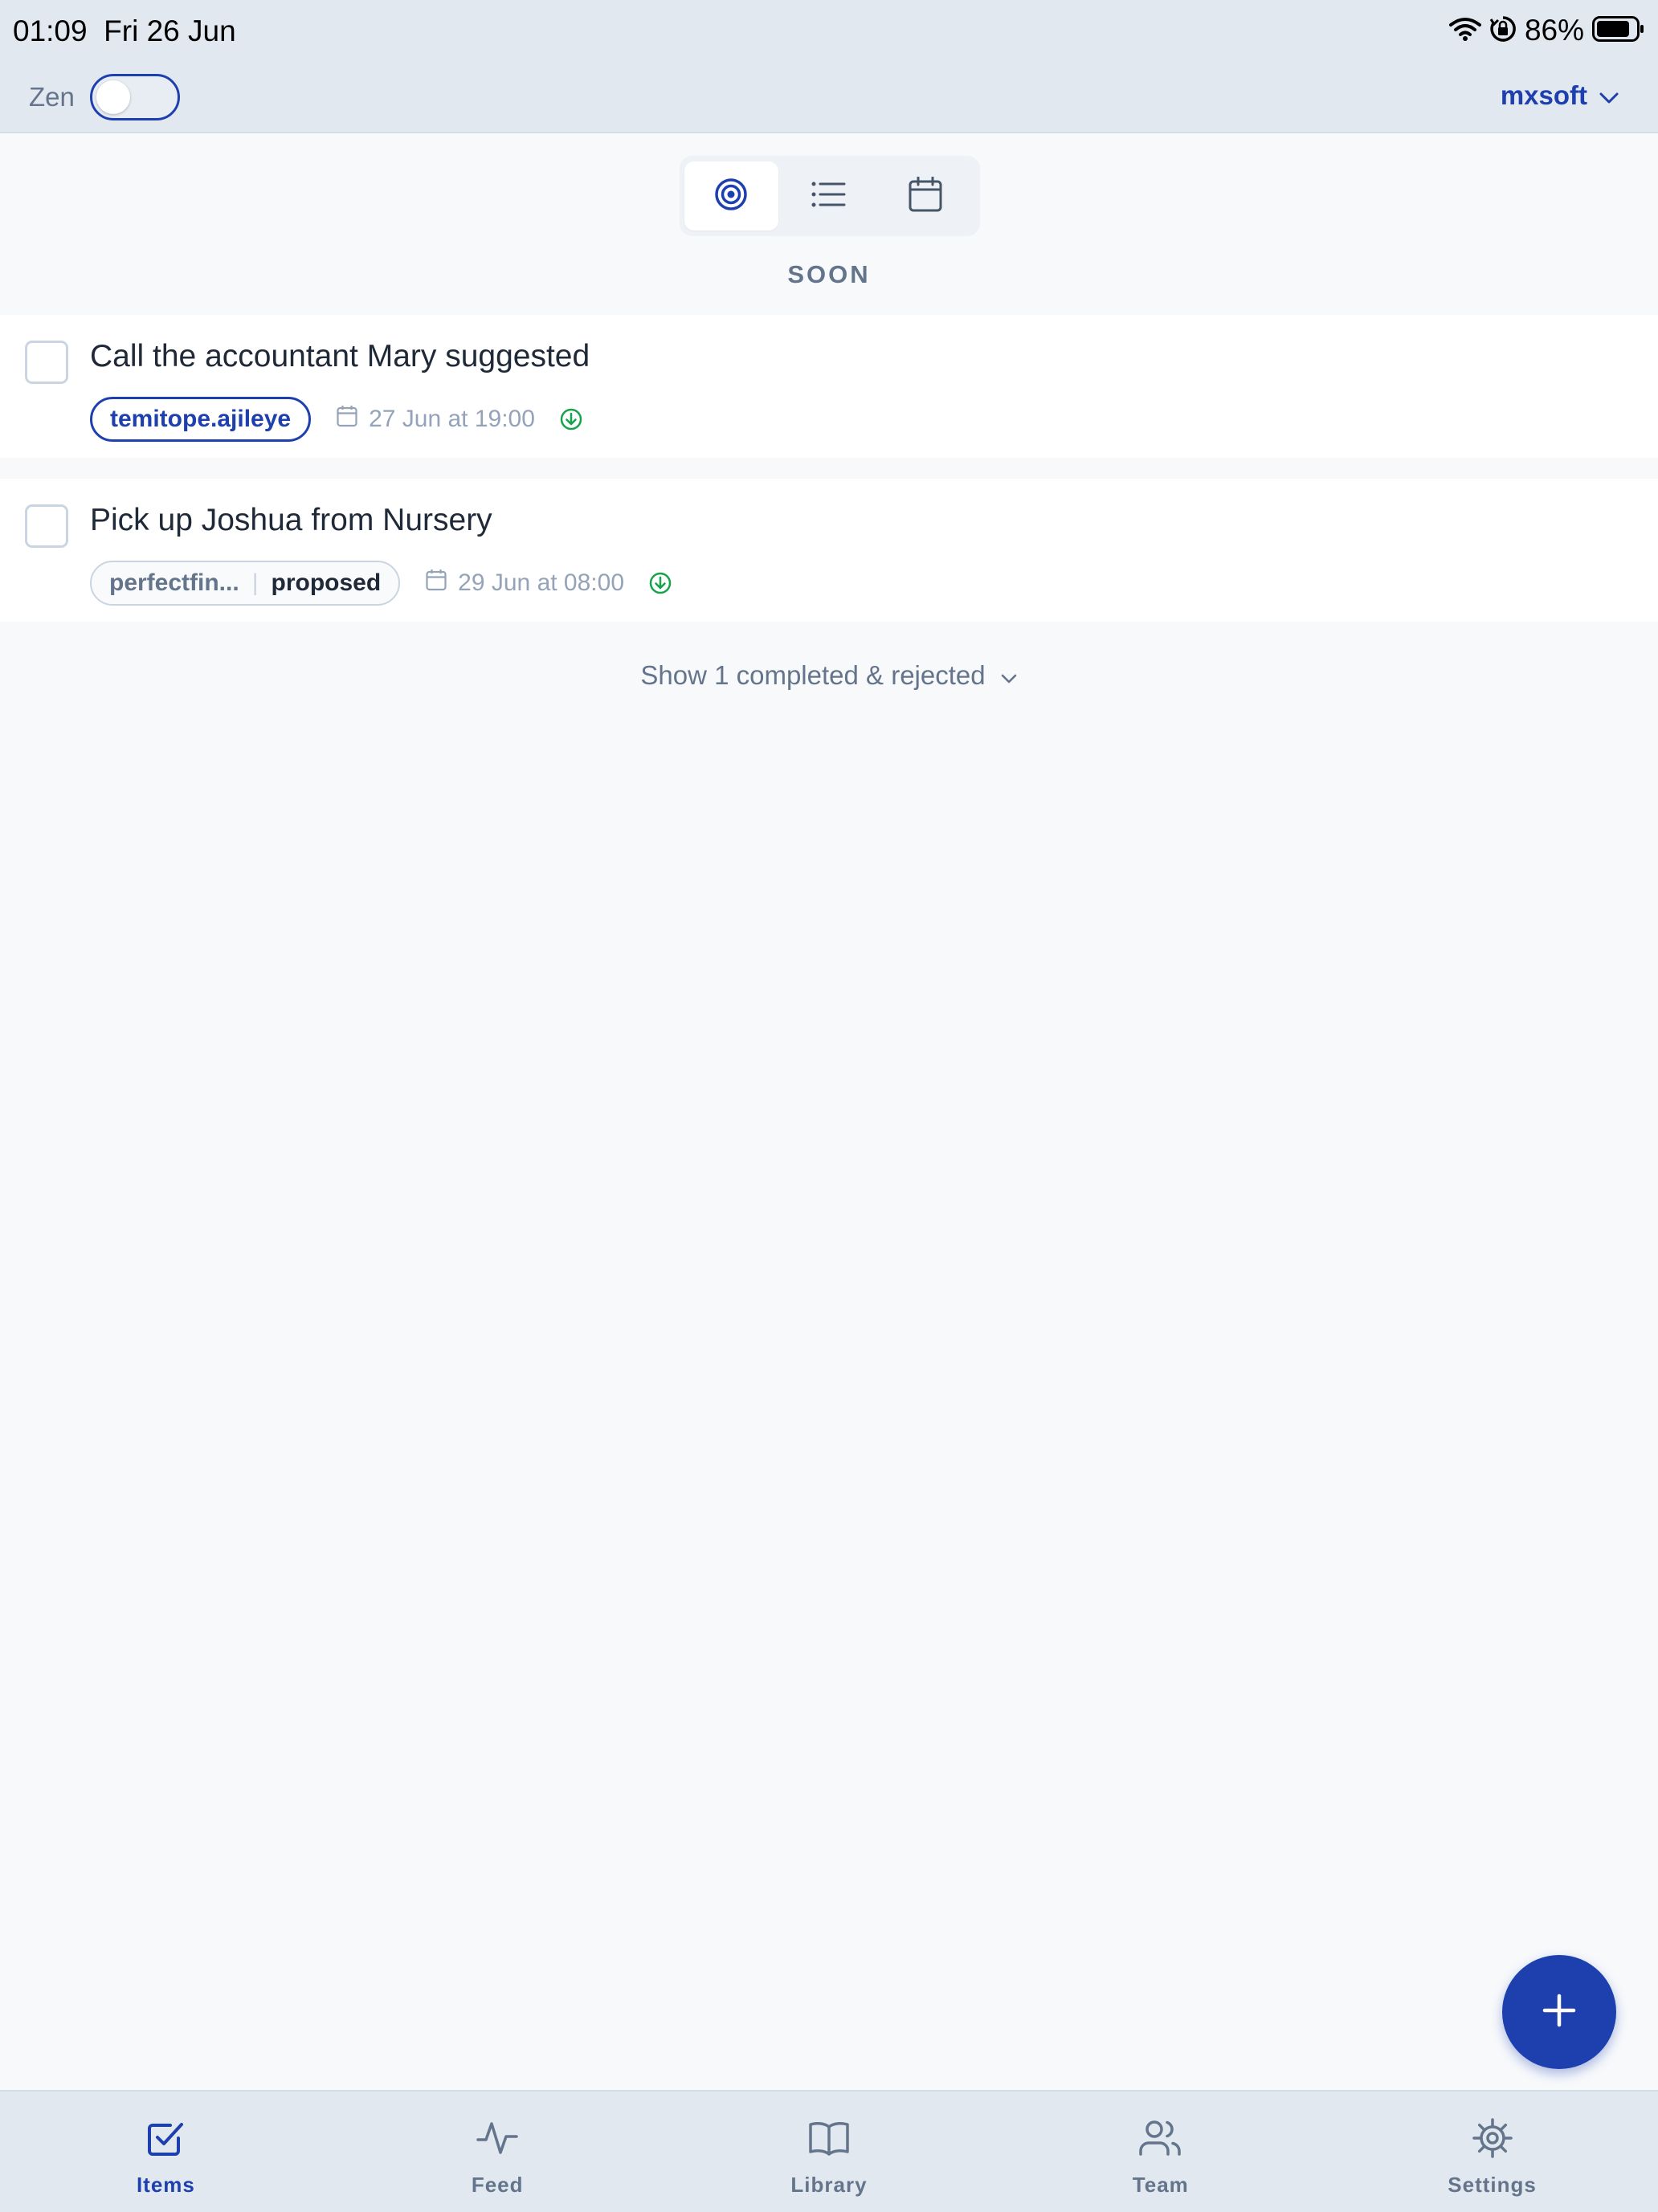 The width and height of the screenshot is (1658, 2212). I want to click on tab-feed: Feed, so click(498, 2152).